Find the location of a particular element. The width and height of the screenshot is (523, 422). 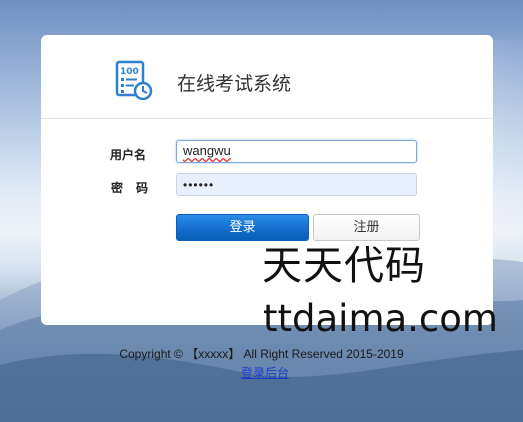

register-button: 注册 is located at coordinates (366, 227).